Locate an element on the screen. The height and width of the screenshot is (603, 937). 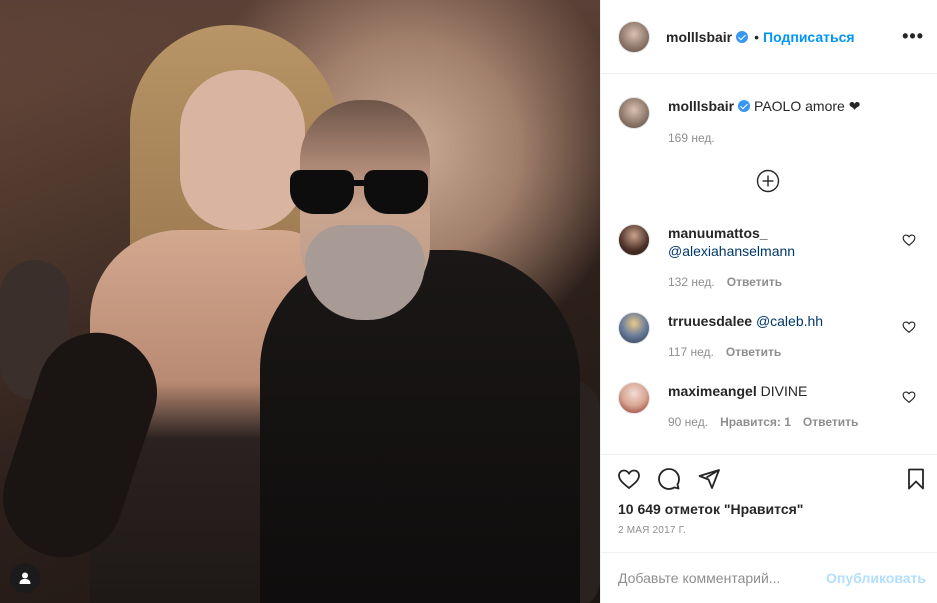
user-icon is located at coordinates (25, 578).